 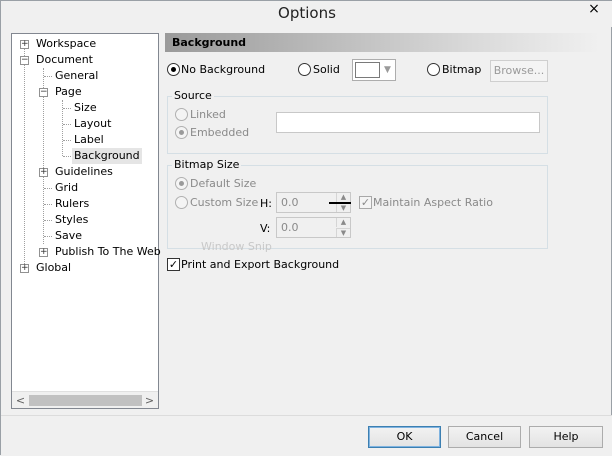 I want to click on default-size-label: Default Size, so click(x=223, y=184).